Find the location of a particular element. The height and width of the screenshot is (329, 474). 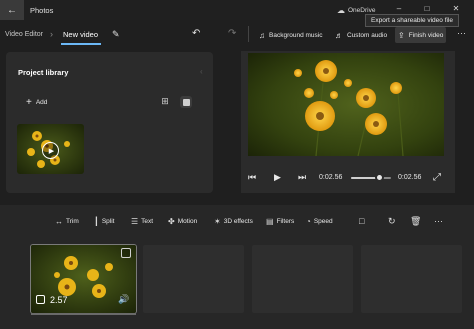

app-title: Photos is located at coordinates (42, 10).